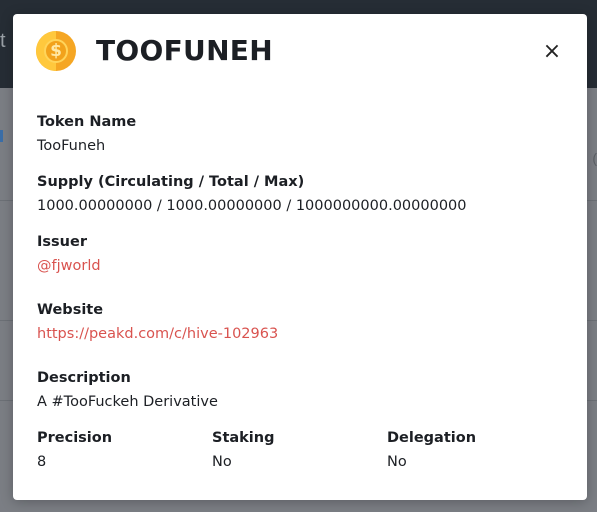 This screenshot has width=597, height=512. Describe the element at coordinates (300, 51) in the screenshot. I see `modal-header: $ TOOFUNEH ×` at that location.